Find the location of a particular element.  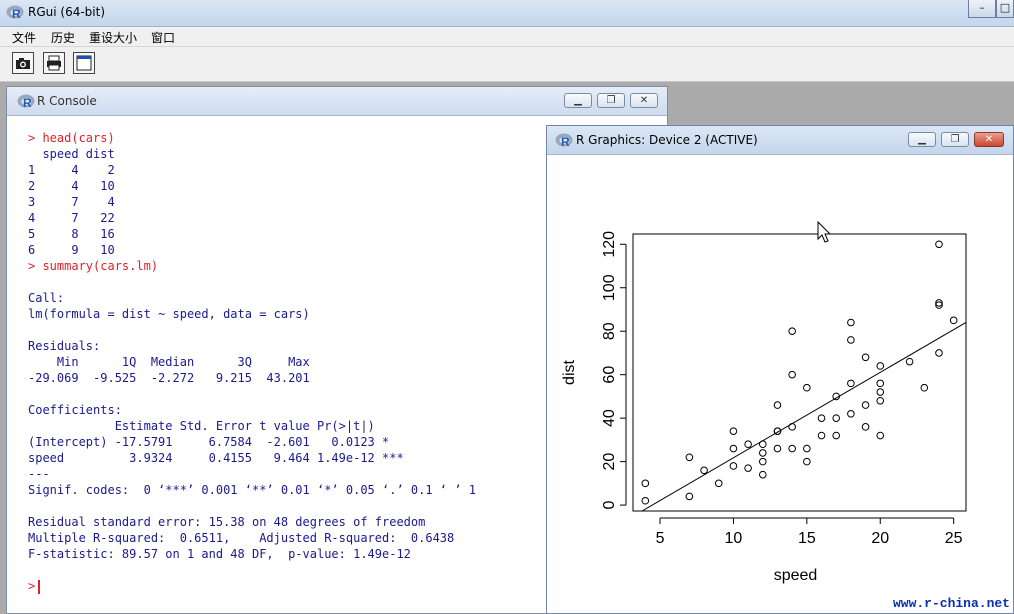

x-tick-label: 25 is located at coordinates (954, 538).